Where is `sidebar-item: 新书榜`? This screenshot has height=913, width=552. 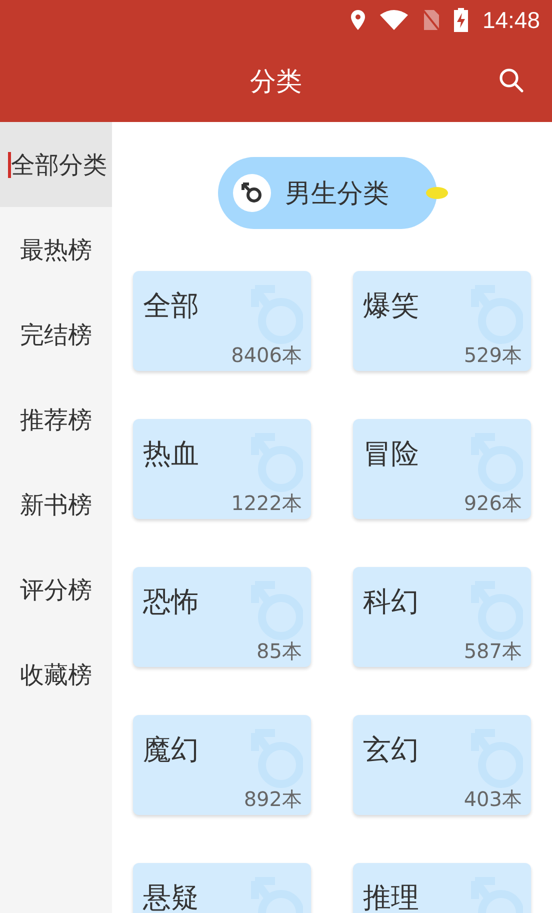
sidebar-item: 新书榜 is located at coordinates (56, 504).